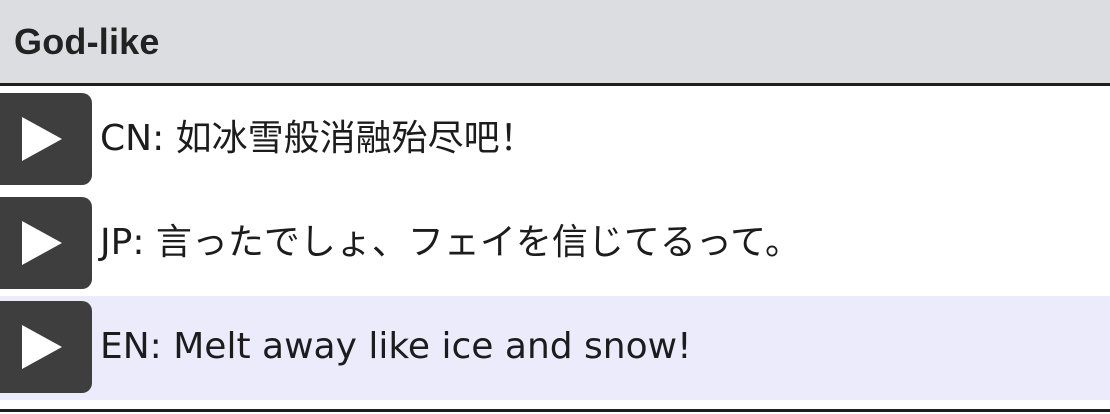  I want to click on voice-line-text-cn: CN: 如冰雪般消融殆尽吧！, so click(318, 138).